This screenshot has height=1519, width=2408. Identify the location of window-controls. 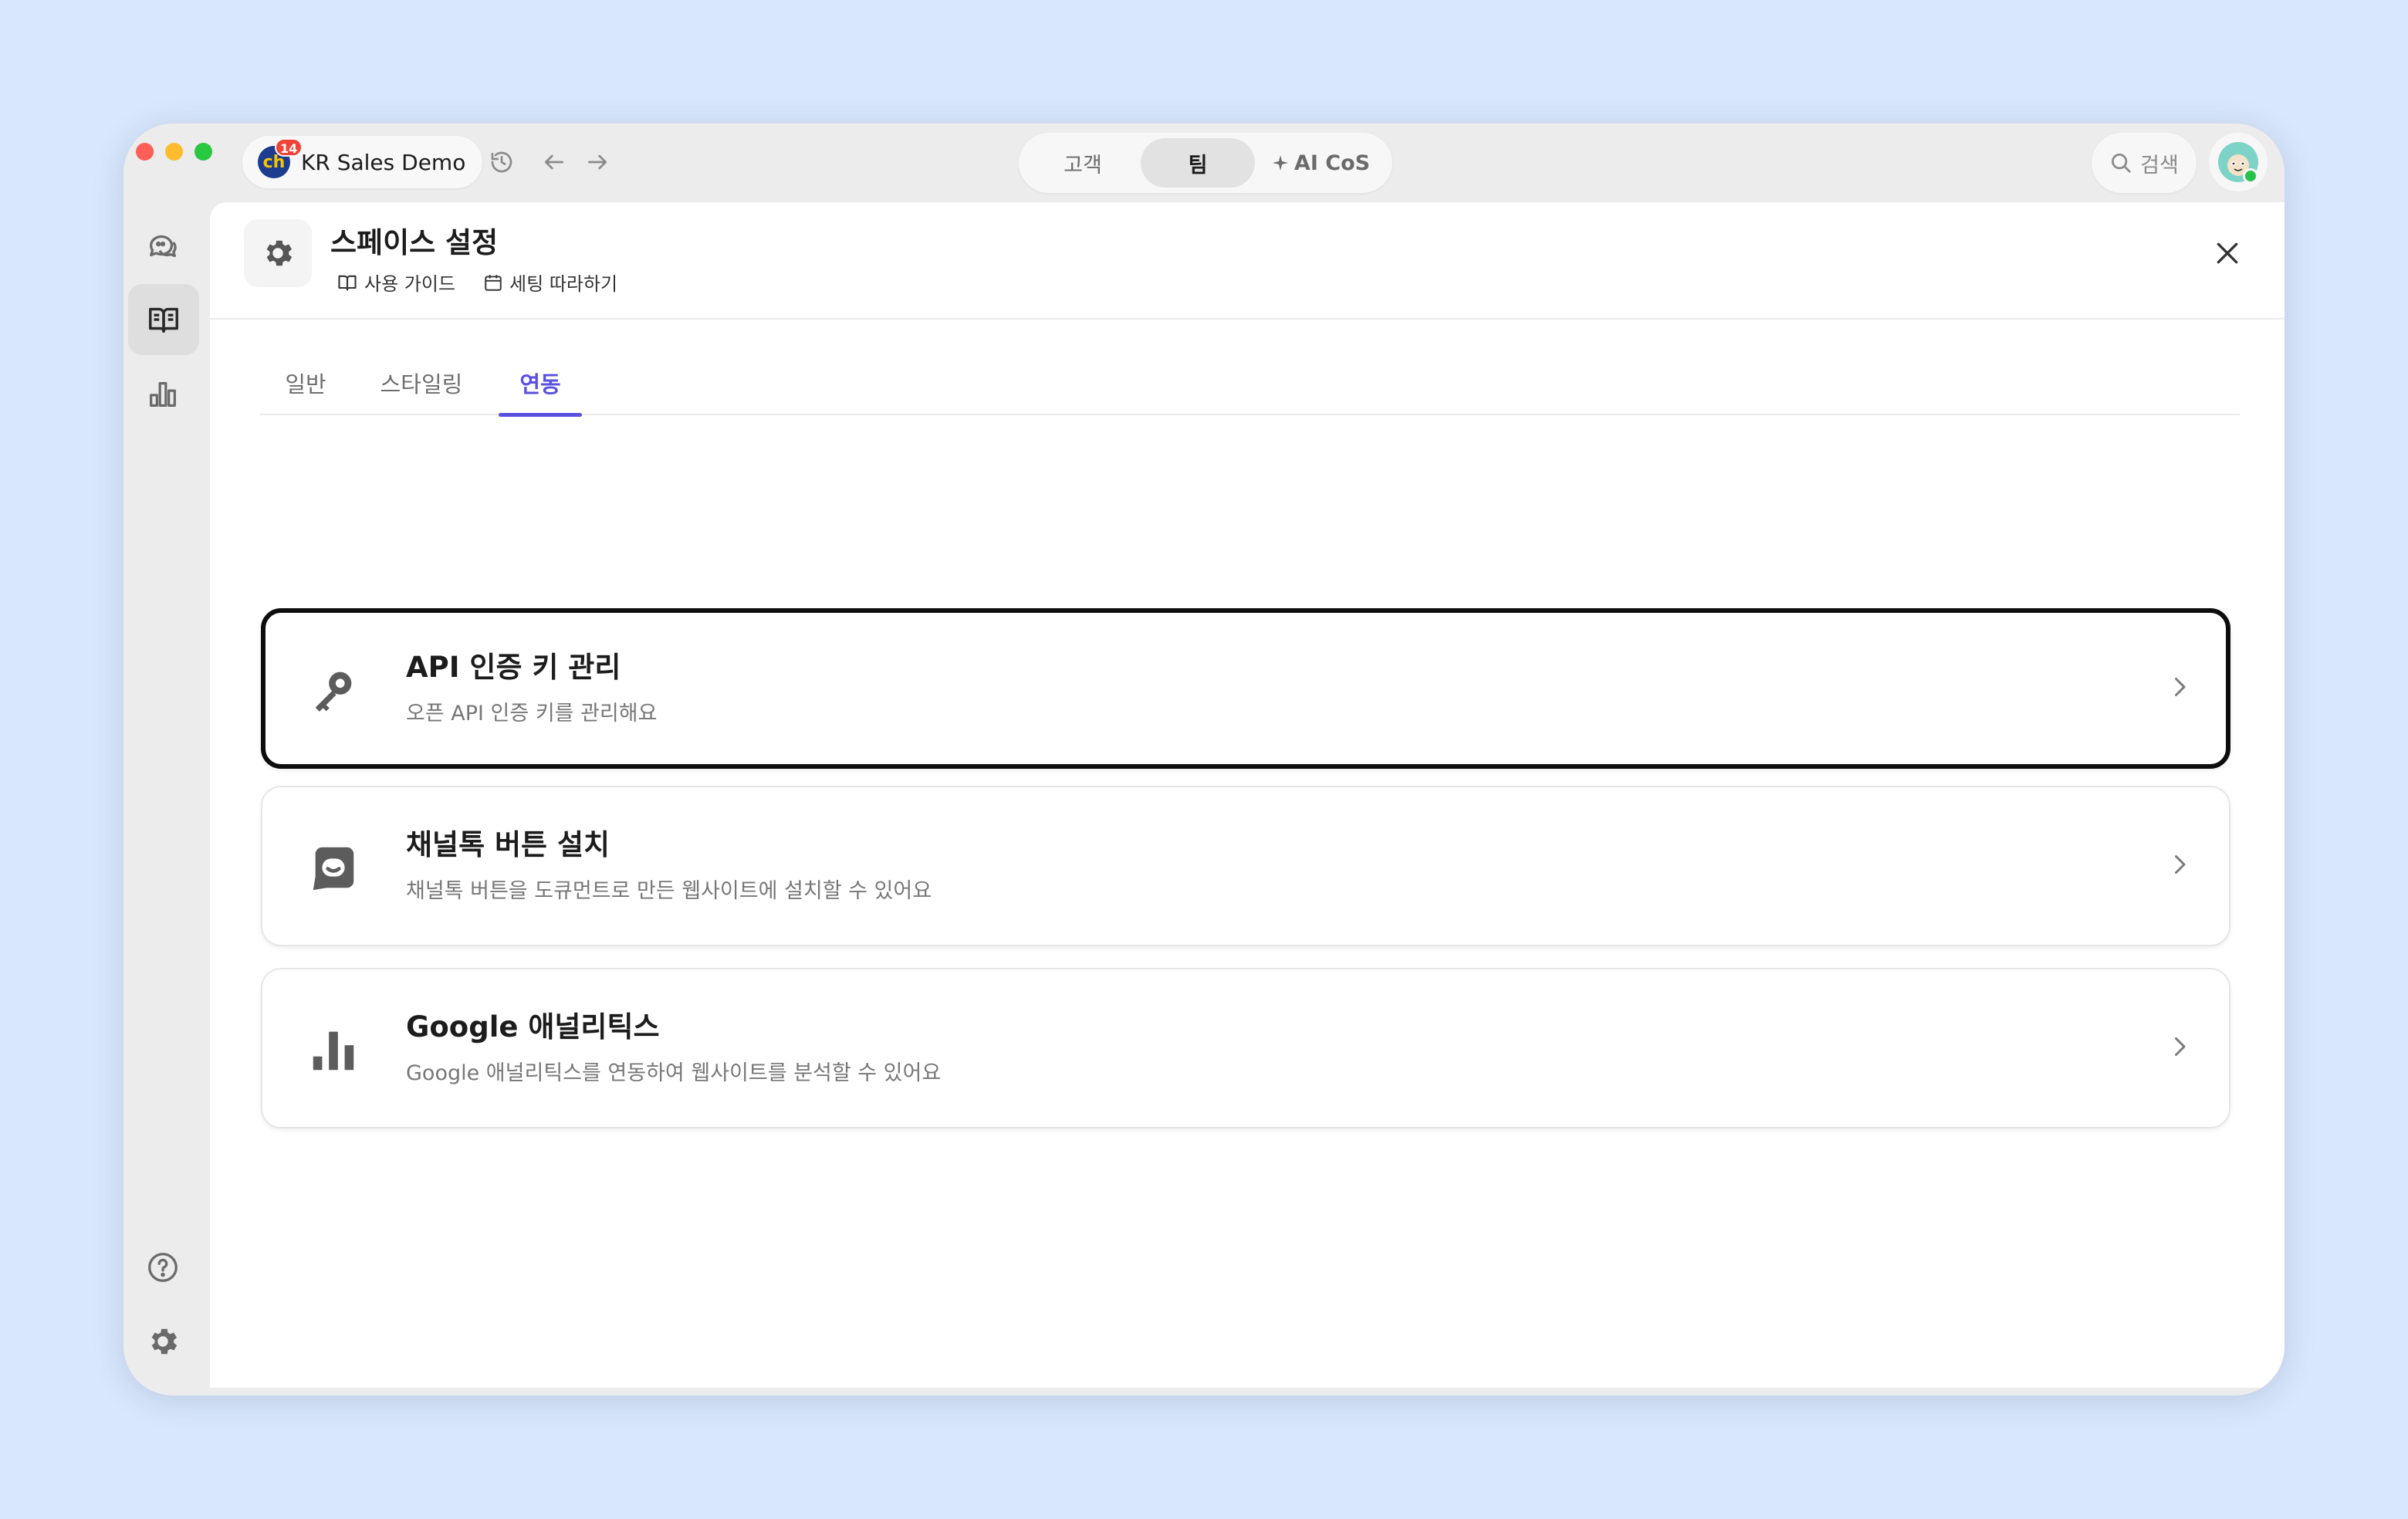
(174, 152).